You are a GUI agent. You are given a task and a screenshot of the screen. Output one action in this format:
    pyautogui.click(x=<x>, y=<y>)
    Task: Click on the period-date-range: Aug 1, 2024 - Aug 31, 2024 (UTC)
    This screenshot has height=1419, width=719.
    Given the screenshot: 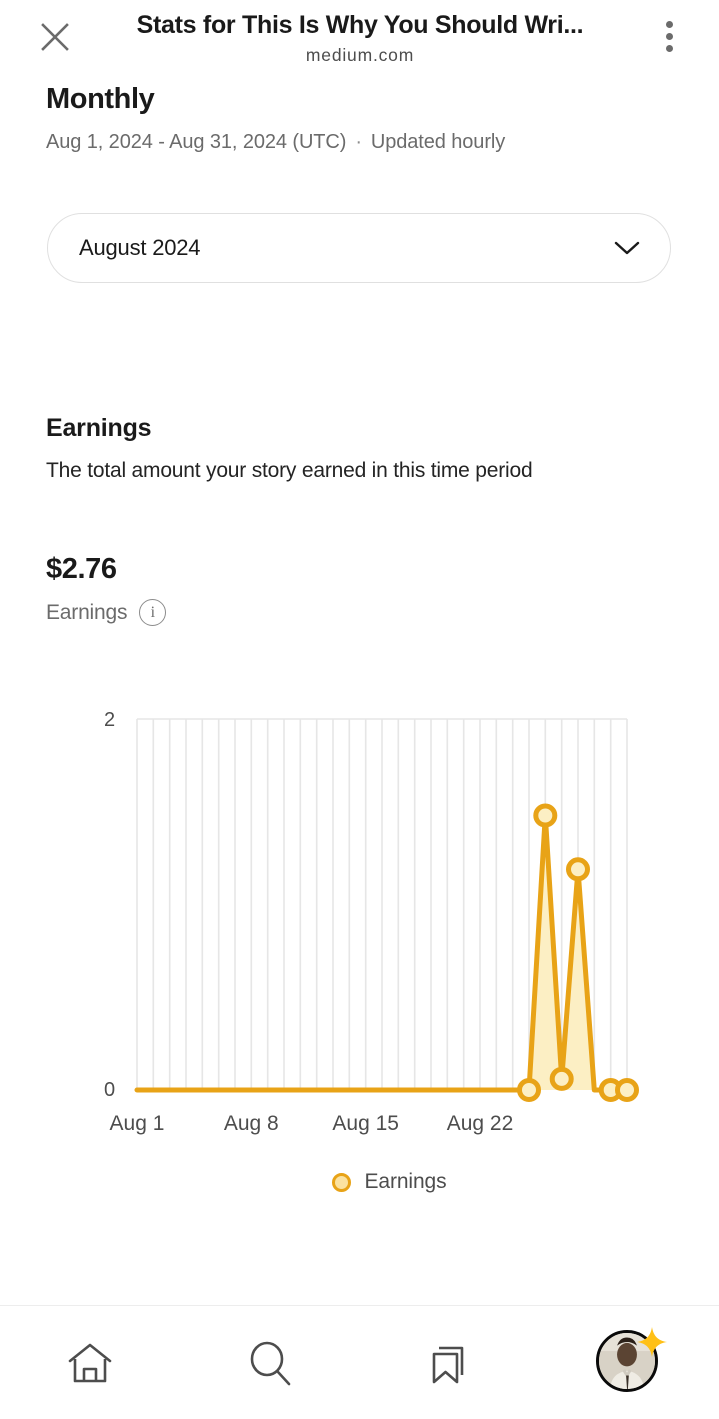 What is the action you would take?
    pyautogui.click(x=196, y=142)
    